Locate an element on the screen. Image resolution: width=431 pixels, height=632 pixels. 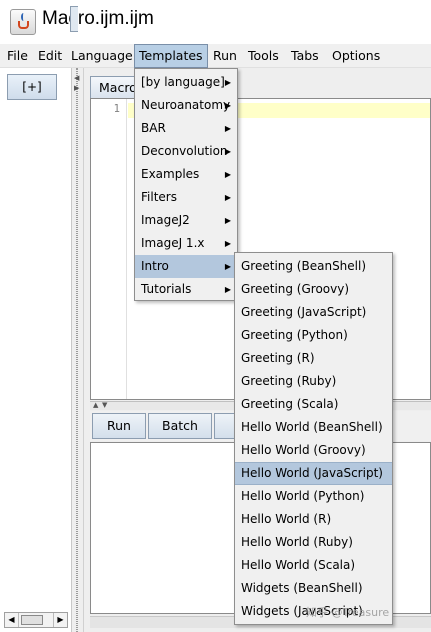
scrollbar-thumb is located at coordinates (32, 620).